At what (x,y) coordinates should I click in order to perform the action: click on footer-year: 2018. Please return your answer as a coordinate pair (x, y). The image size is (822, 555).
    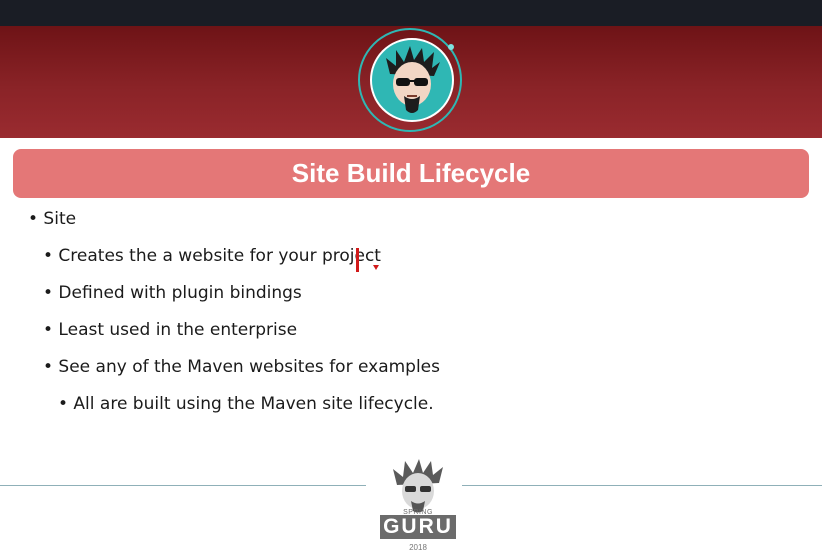
    Looking at the image, I should click on (418, 547).